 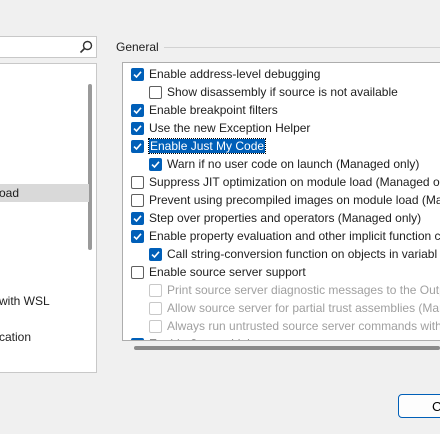 What do you see at coordinates (44, 193) in the screenshot?
I see `tree-item: oad` at bounding box center [44, 193].